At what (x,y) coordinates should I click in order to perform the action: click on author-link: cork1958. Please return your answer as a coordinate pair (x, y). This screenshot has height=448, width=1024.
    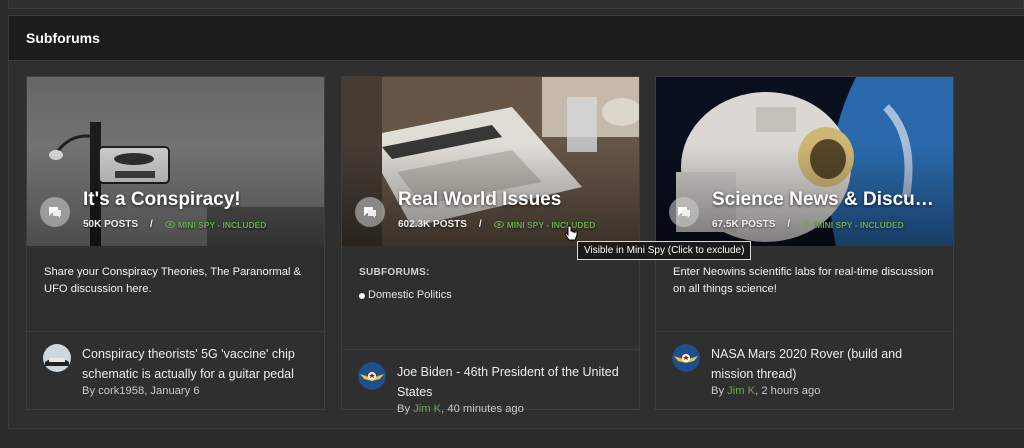
    Looking at the image, I should click on (121, 391).